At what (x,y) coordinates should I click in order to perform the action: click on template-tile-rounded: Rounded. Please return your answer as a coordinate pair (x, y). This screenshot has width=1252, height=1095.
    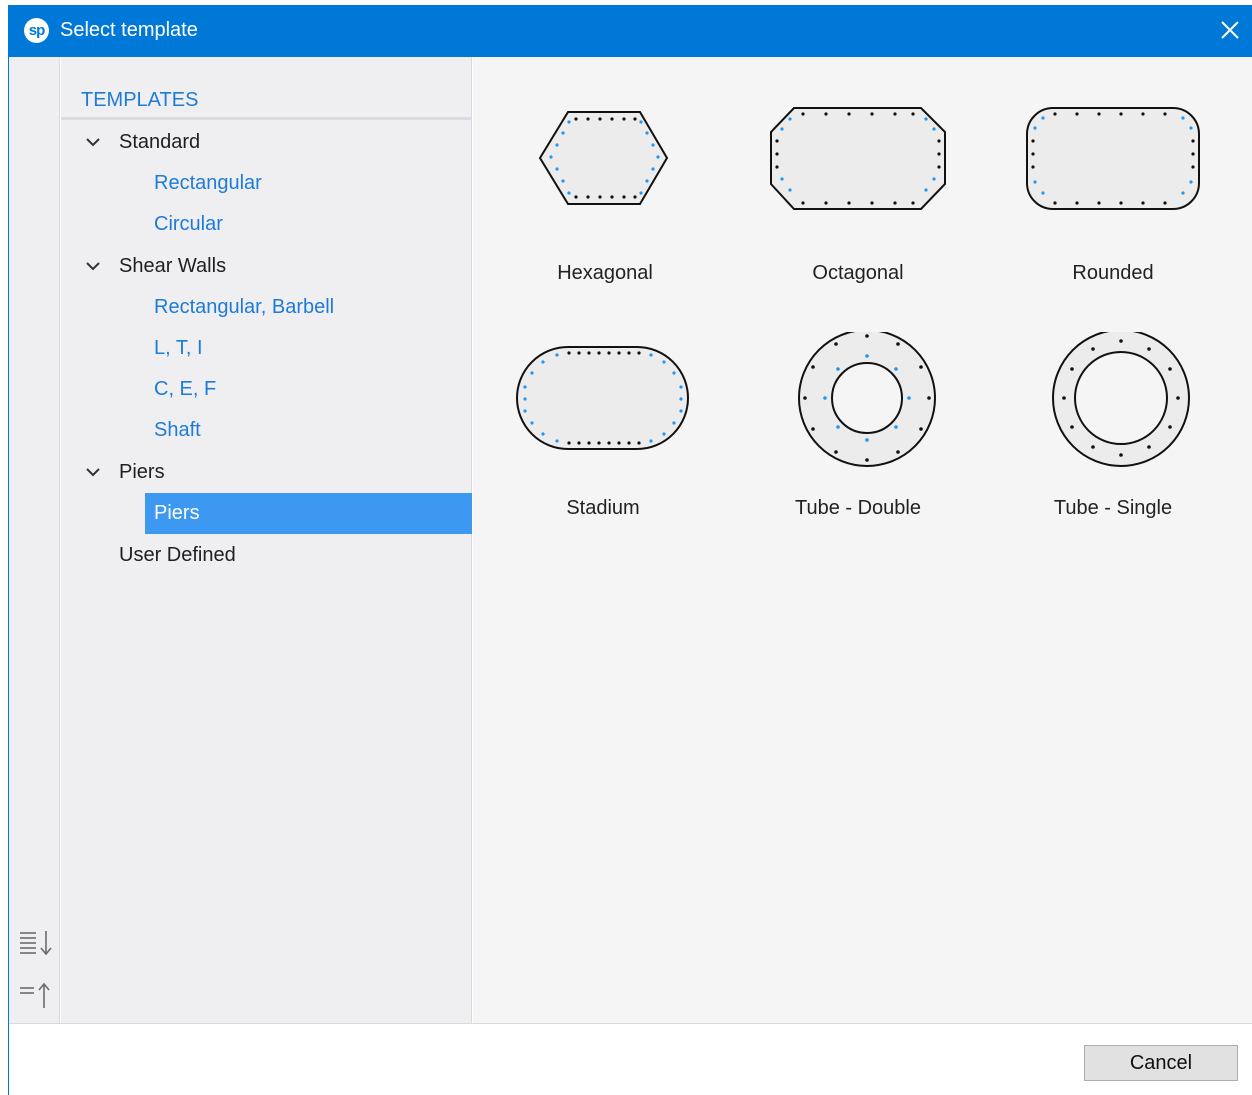
    Looking at the image, I should click on (1113, 207).